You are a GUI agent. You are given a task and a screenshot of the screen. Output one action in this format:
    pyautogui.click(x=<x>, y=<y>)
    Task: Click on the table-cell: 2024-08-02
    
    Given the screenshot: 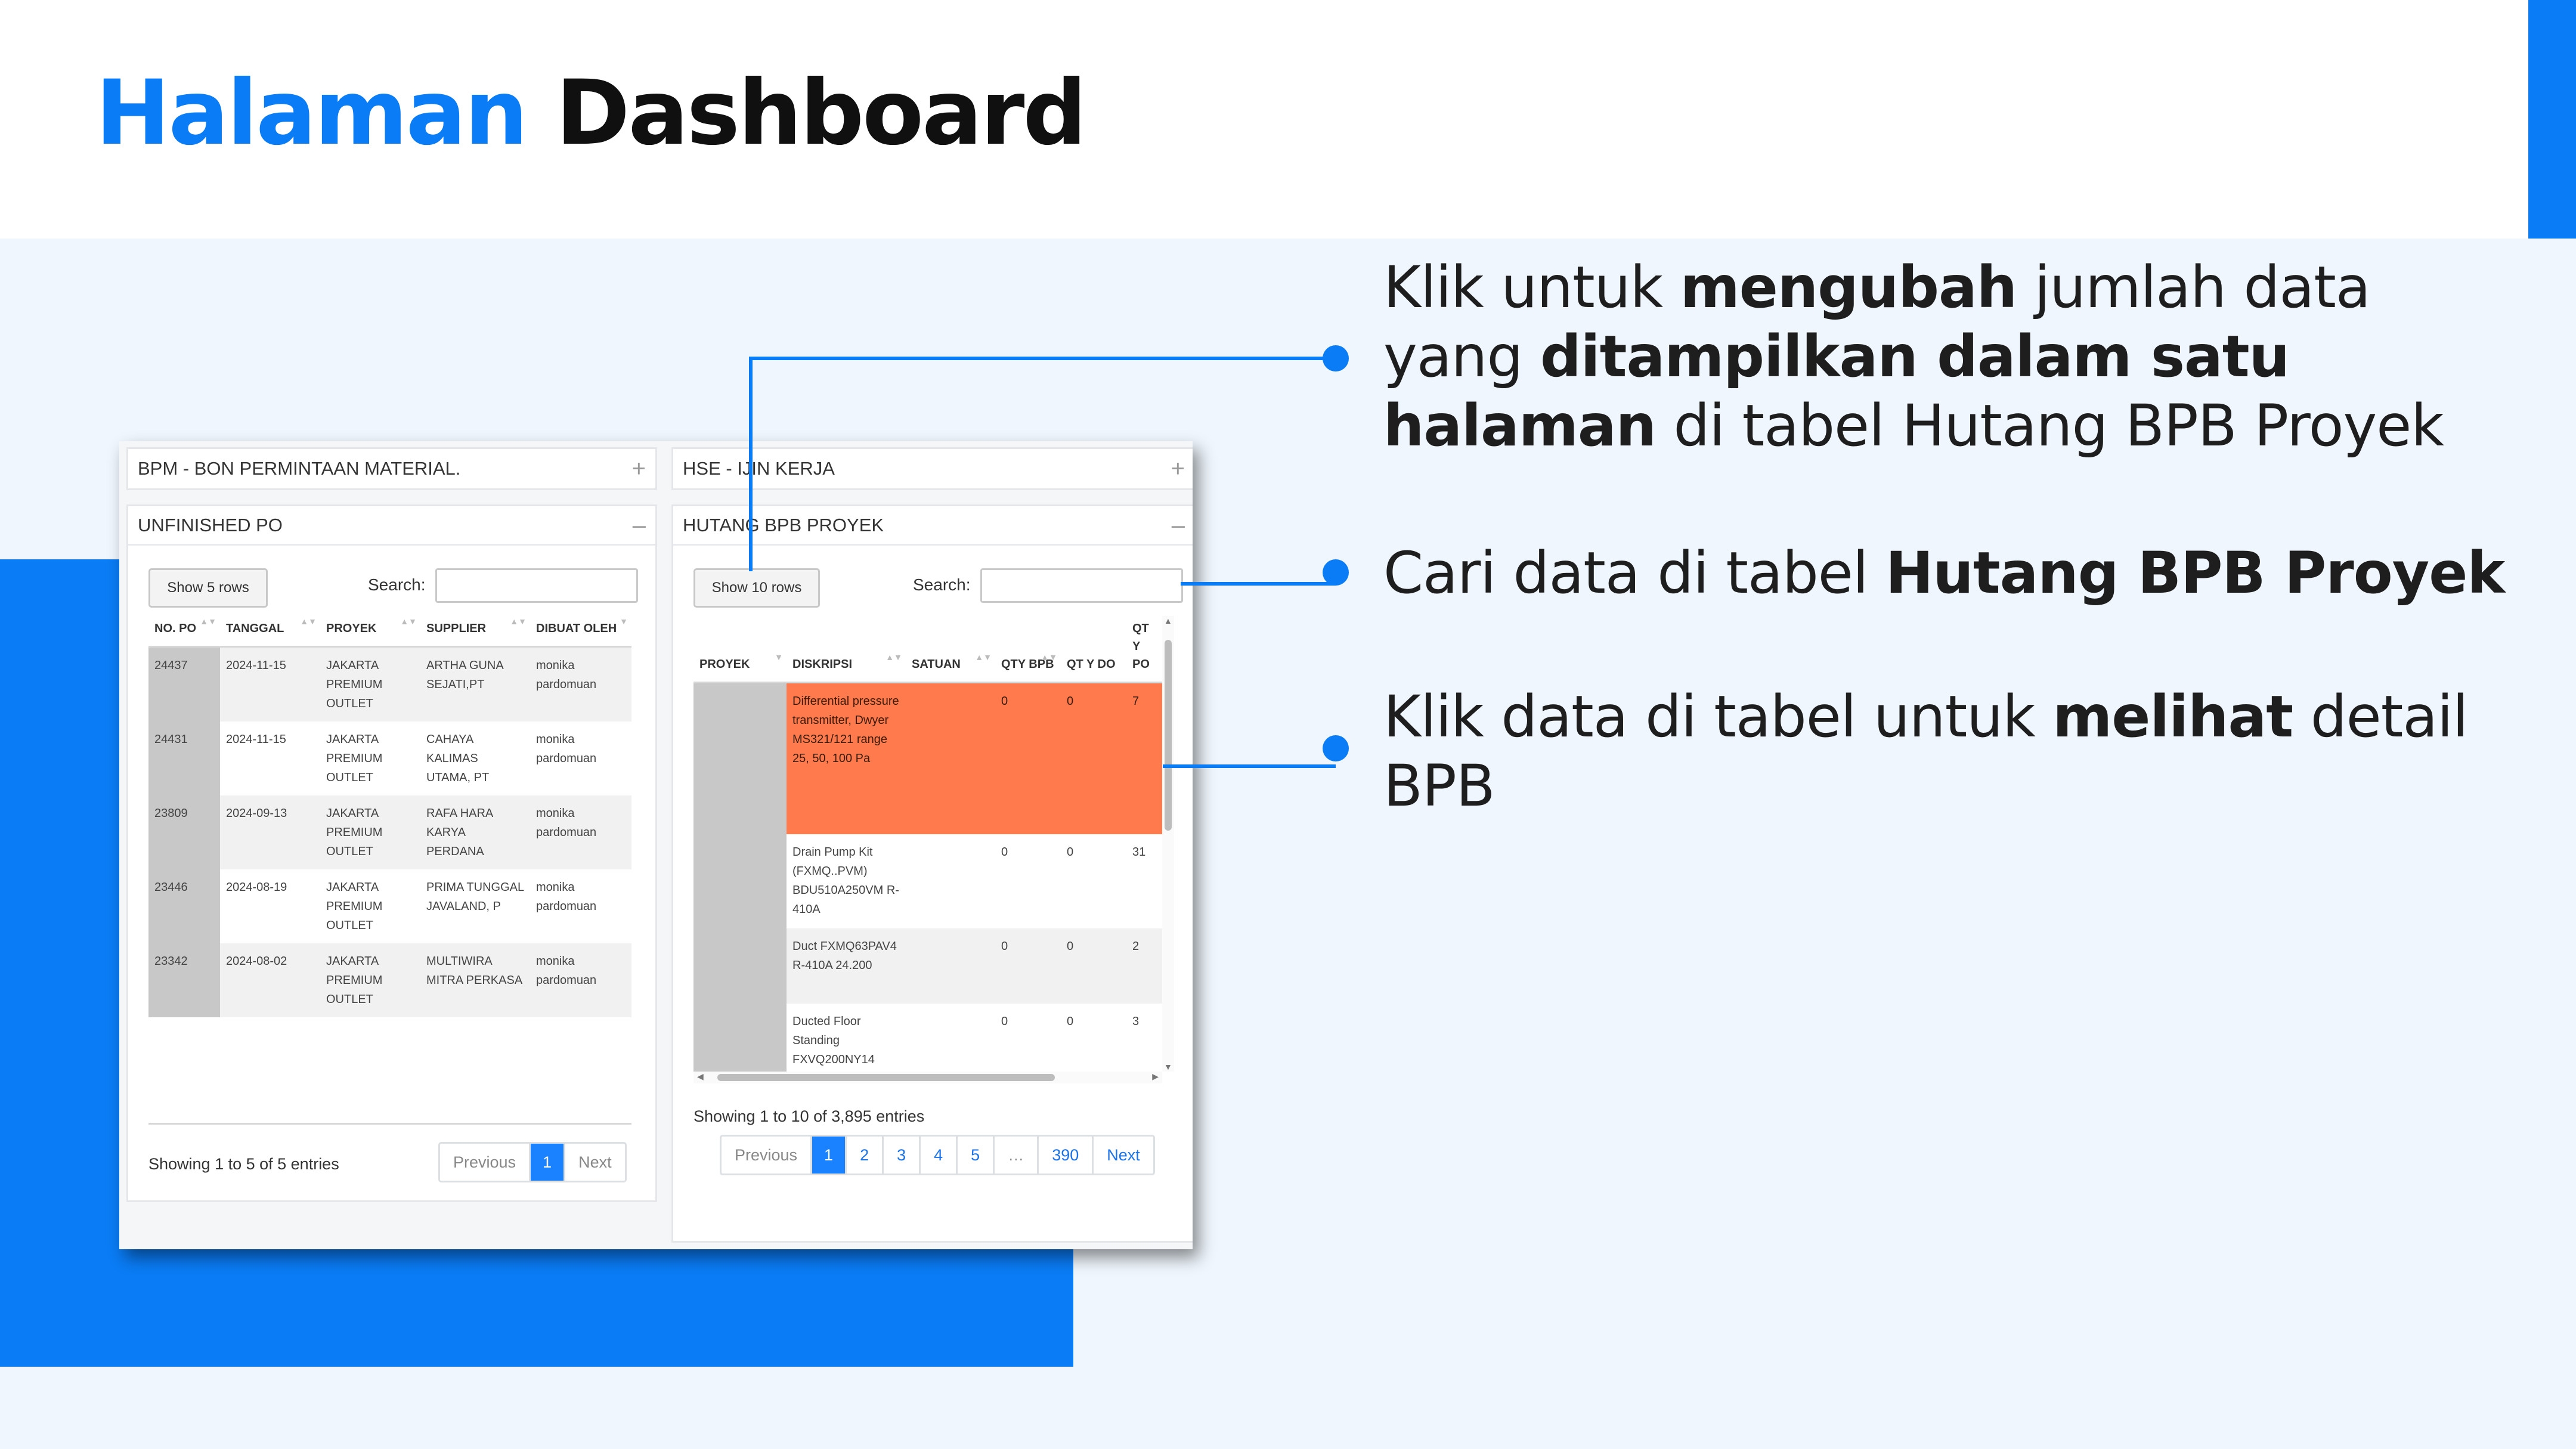 What is the action you would take?
    pyautogui.click(x=270, y=980)
    